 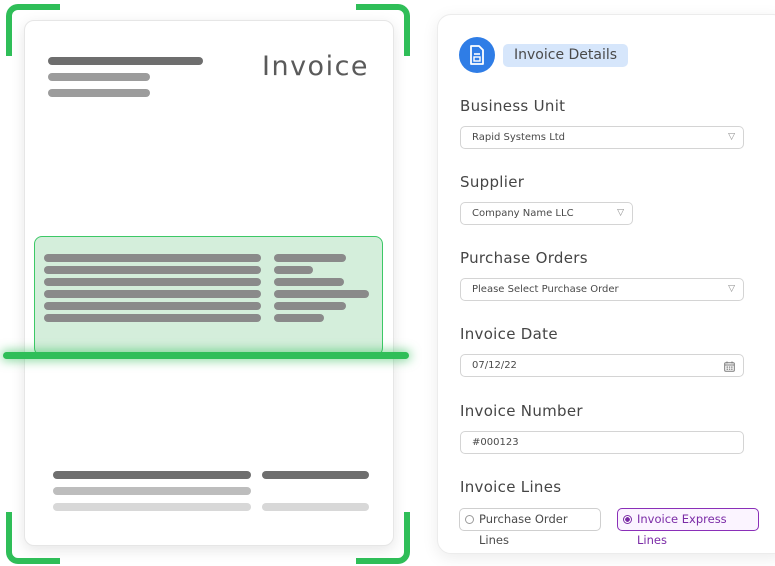 What do you see at coordinates (495, 442) in the screenshot?
I see `invoice-number-value: #000123` at bounding box center [495, 442].